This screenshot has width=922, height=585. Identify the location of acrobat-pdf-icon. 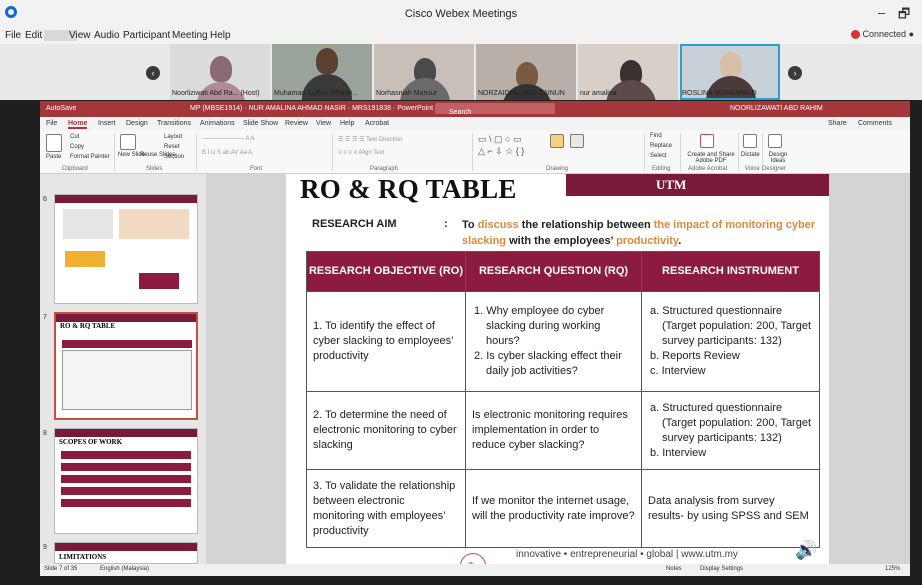
(707, 141).